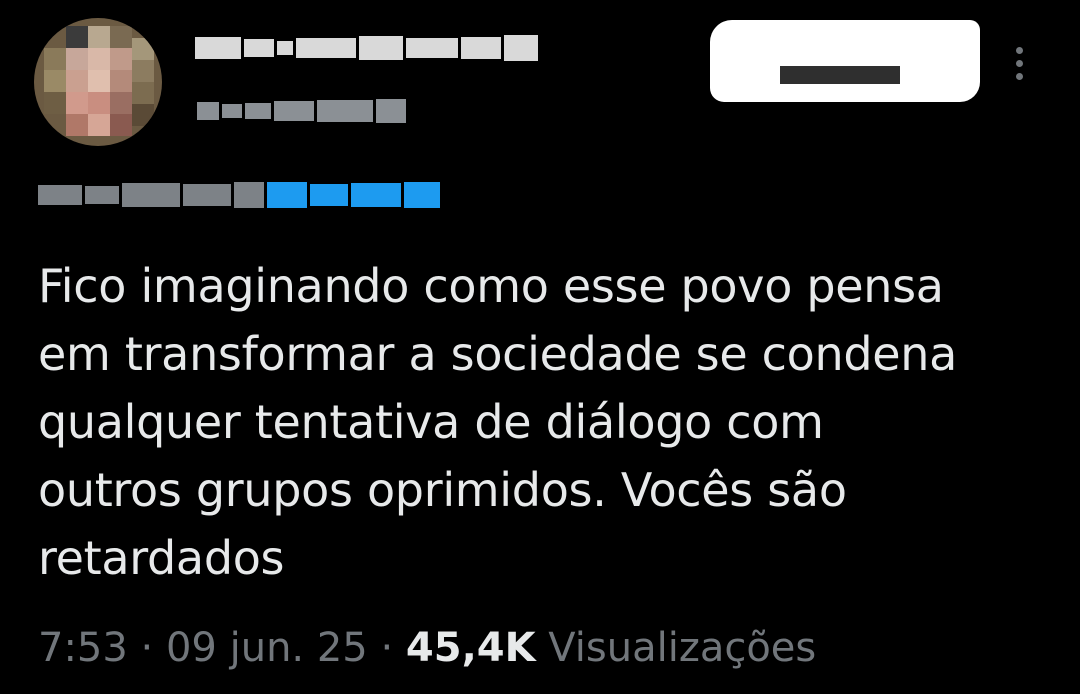 The image size is (1080, 694). What do you see at coordinates (301, 111) in the screenshot?
I see `user-handle` at bounding box center [301, 111].